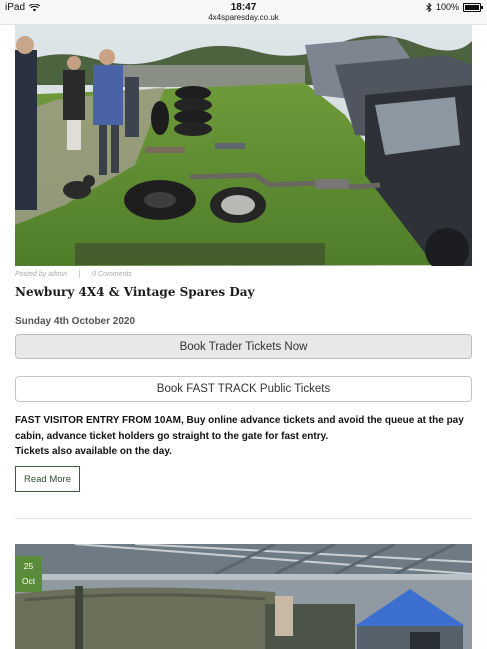  What do you see at coordinates (75, 321) in the screenshot?
I see `event-date: Sunday 4th October 2020` at bounding box center [75, 321].